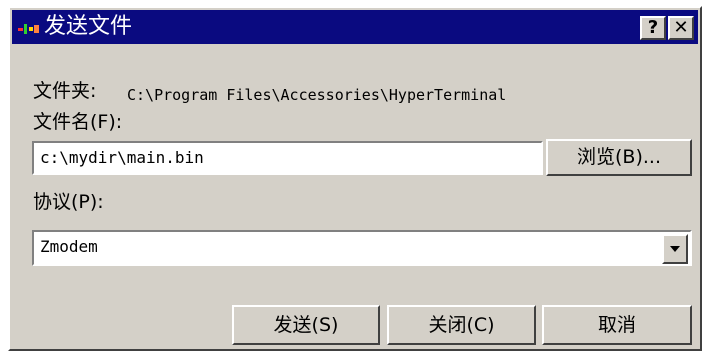 Image resolution: width=711 pixels, height=358 pixels. I want to click on help-icon: ?, so click(653, 27).